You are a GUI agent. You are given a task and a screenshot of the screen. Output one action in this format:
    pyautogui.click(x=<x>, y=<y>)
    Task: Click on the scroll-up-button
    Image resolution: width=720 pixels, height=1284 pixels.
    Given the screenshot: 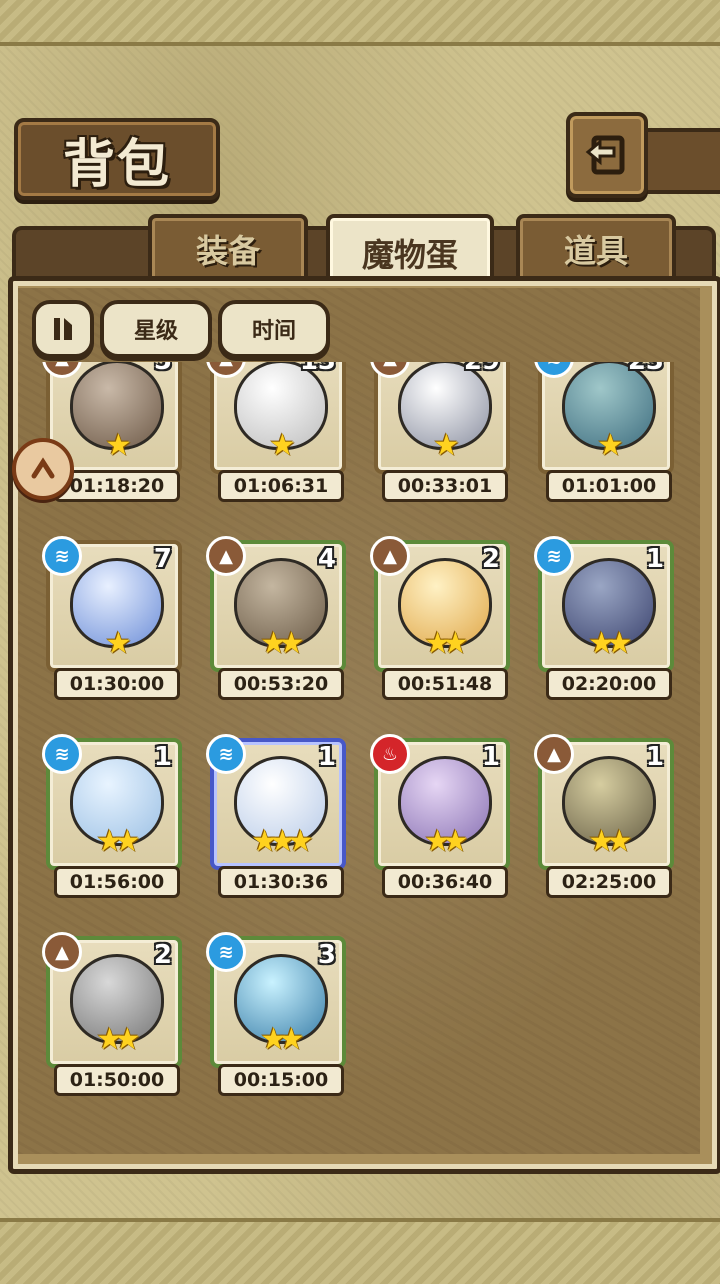 What is the action you would take?
    pyautogui.click(x=43, y=469)
    